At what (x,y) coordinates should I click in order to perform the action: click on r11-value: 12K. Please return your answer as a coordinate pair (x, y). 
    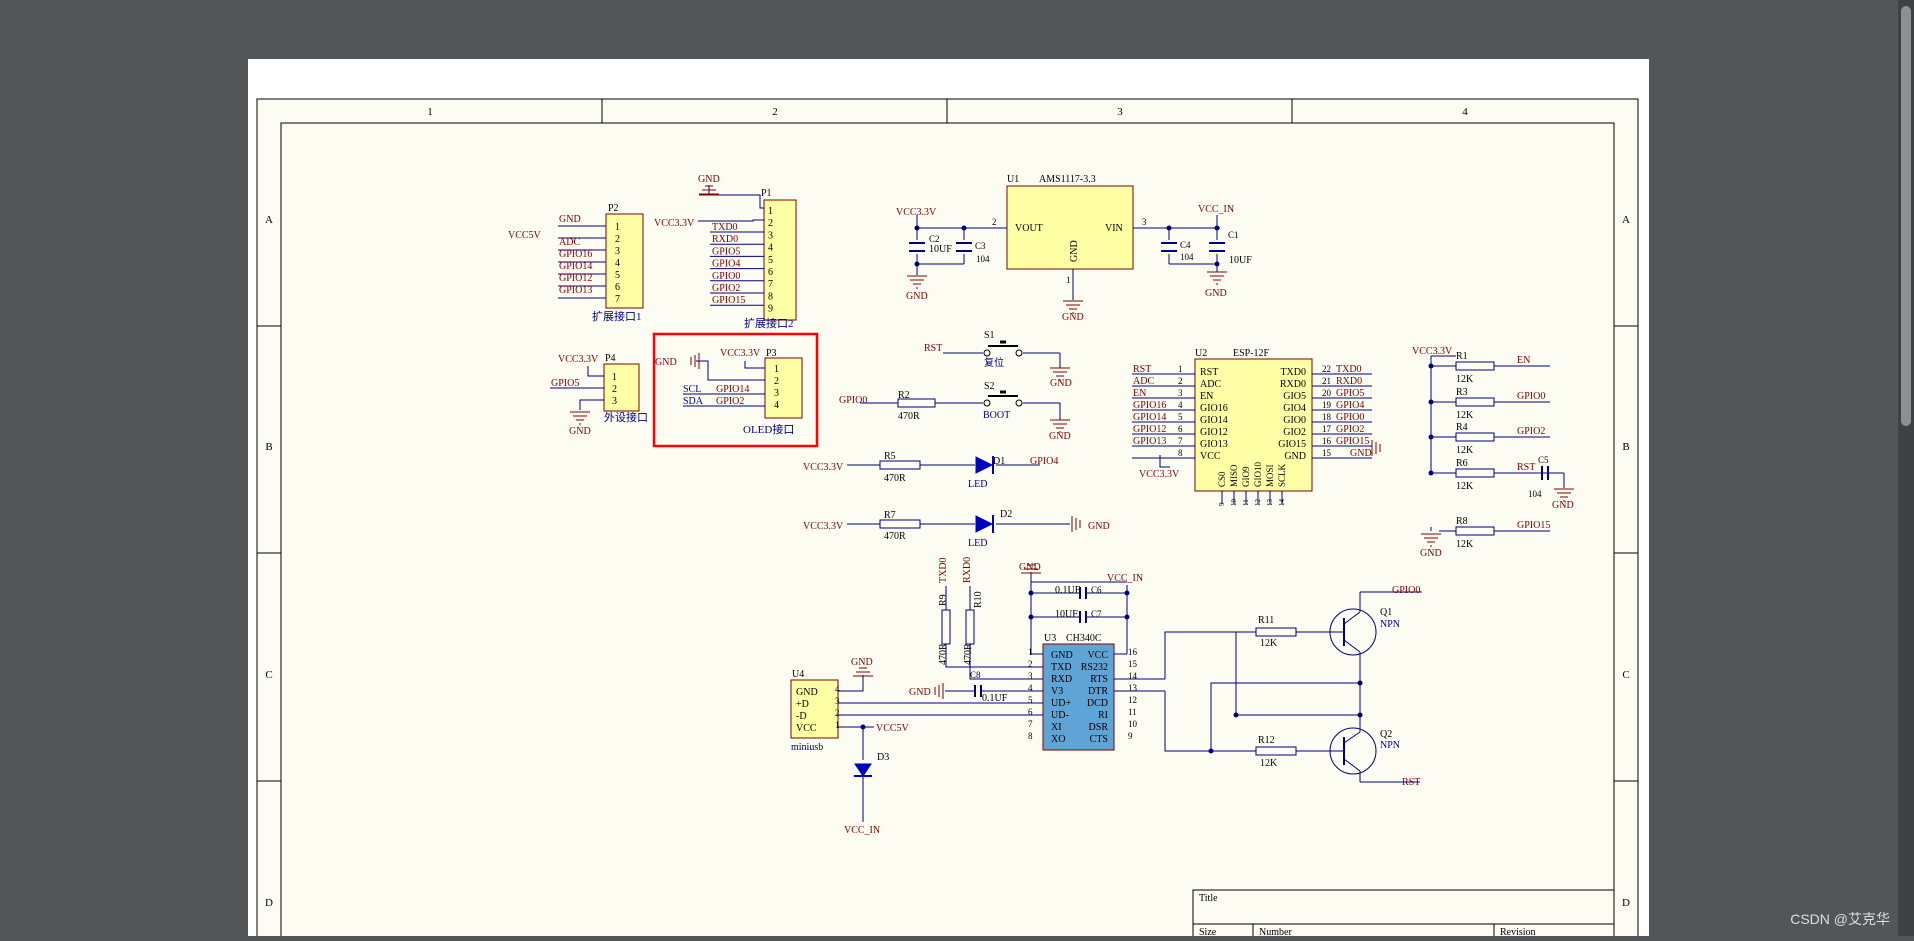
    Looking at the image, I should click on (1269, 643).